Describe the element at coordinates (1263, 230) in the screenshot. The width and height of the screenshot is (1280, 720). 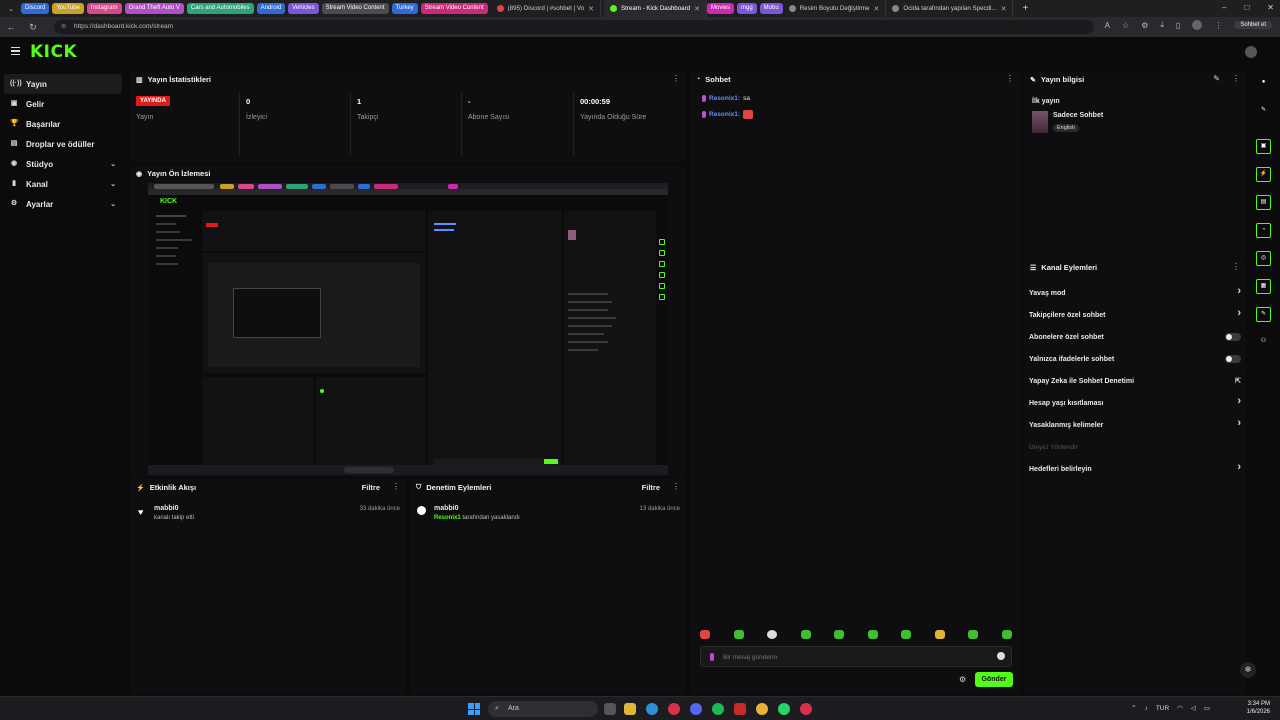
I see `chat-rail-icon: ◔` at that location.